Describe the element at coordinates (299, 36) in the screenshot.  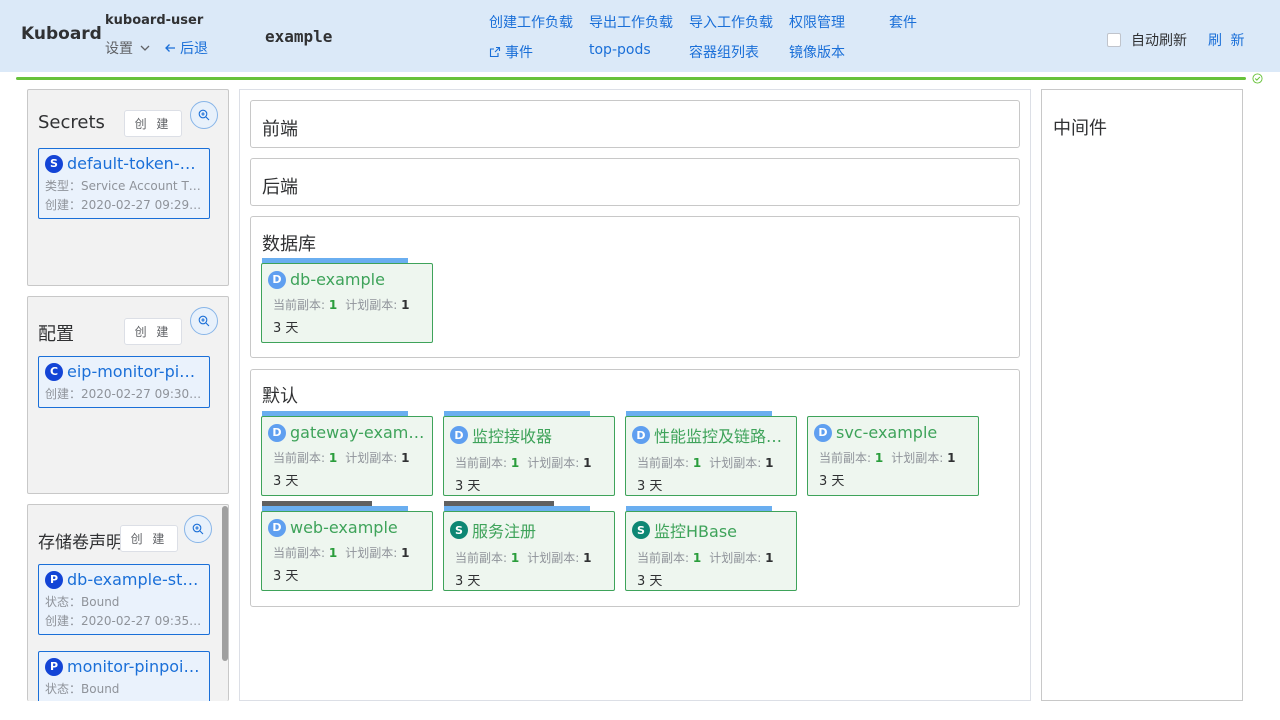
I see `namespace-title: example` at that location.